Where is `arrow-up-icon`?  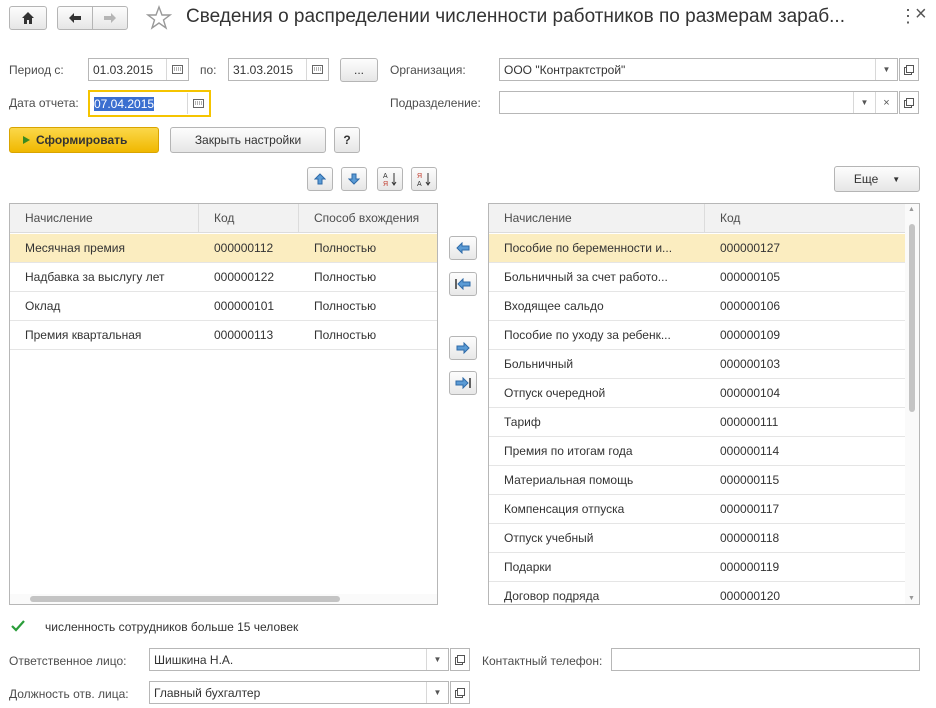
arrow-up-icon is located at coordinates (320, 179).